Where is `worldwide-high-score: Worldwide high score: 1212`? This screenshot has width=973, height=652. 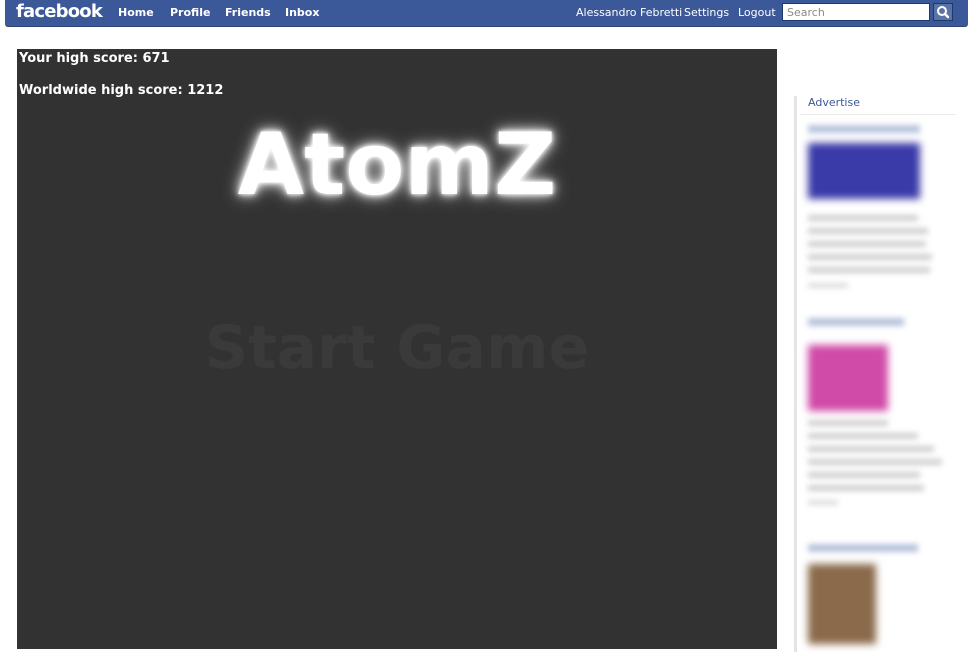 worldwide-high-score: Worldwide high score: 1212 is located at coordinates (121, 90).